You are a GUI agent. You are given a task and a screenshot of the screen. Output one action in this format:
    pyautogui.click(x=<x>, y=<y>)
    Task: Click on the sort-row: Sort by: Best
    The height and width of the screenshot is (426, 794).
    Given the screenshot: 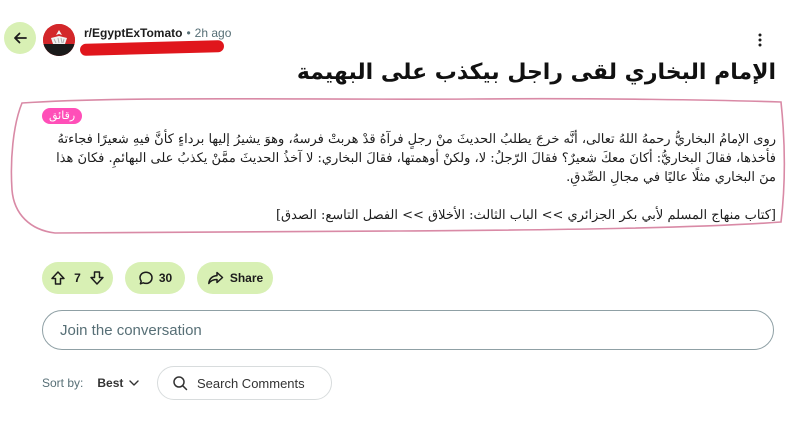 What is the action you would take?
    pyautogui.click(x=91, y=383)
    